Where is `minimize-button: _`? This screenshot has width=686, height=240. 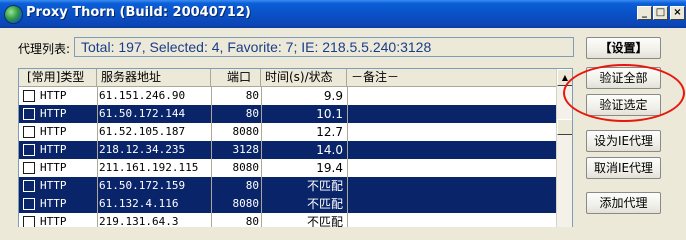 minimize-button: _ is located at coordinates (644, 13).